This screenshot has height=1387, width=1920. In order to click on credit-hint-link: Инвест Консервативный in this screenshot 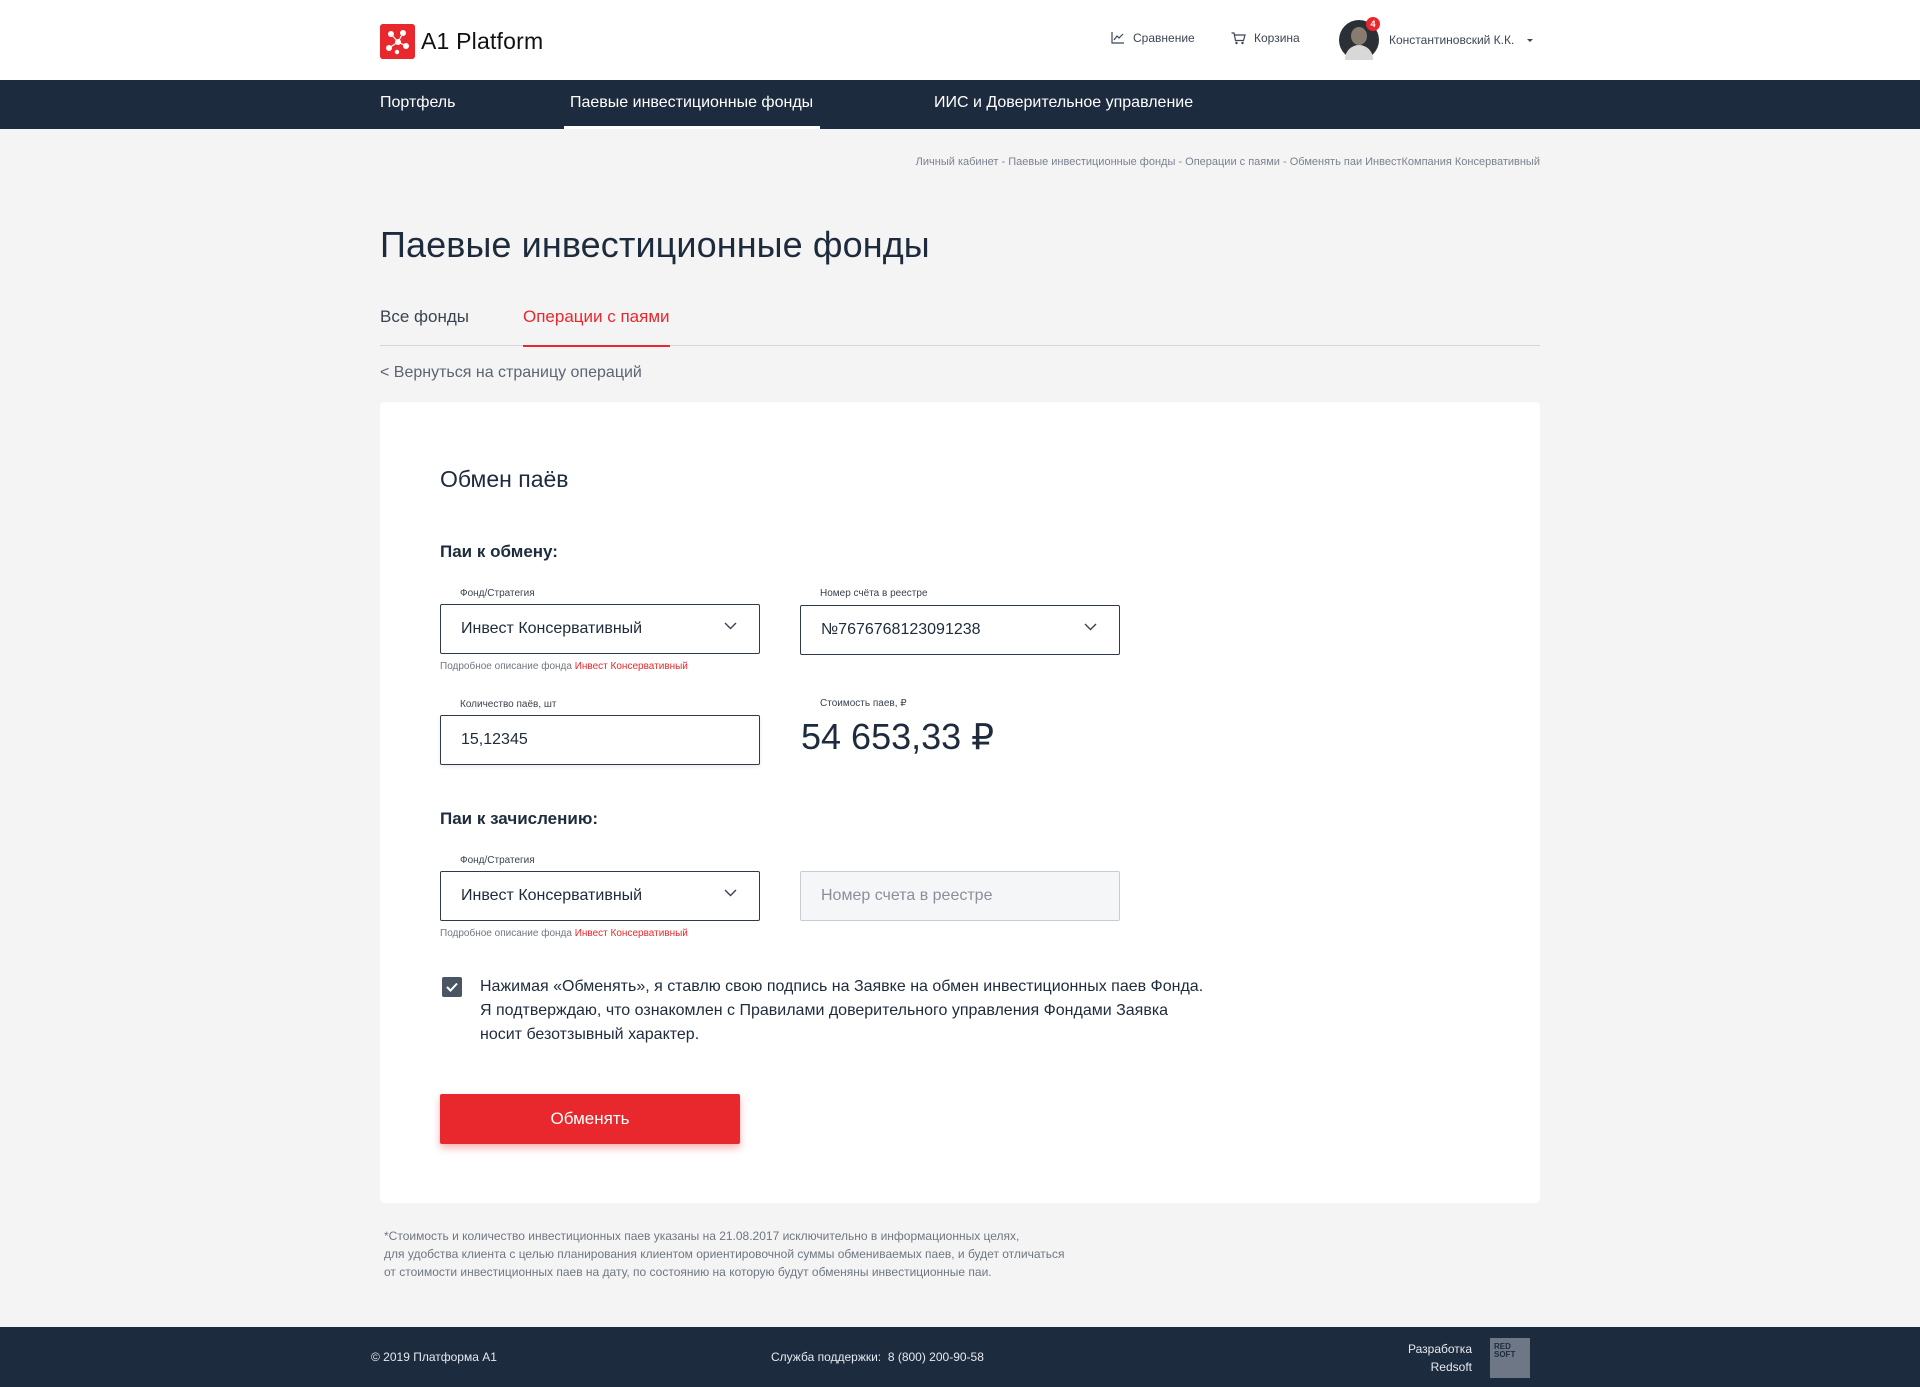, I will do `click(631, 933)`.